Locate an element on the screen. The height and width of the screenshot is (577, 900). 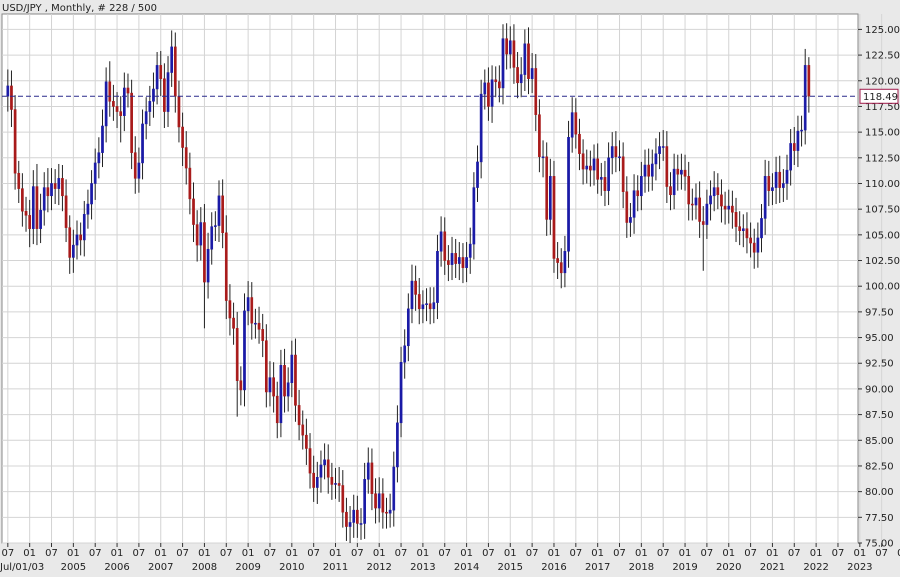
x-year-label: 2011 is located at coordinates (335, 567).